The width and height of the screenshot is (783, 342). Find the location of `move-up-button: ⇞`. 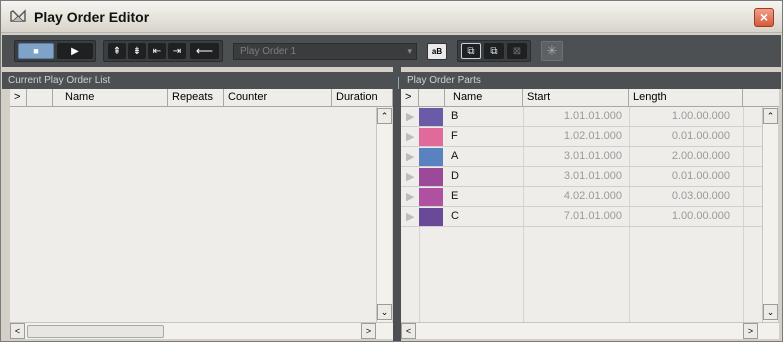

move-up-button: ⇞ is located at coordinates (117, 51).